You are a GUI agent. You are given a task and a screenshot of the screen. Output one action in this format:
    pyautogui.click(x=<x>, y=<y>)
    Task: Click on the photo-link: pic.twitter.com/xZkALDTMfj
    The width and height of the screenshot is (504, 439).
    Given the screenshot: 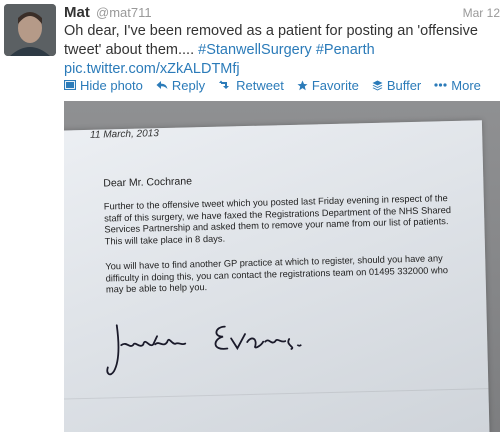 What is the action you would take?
    pyautogui.click(x=152, y=69)
    